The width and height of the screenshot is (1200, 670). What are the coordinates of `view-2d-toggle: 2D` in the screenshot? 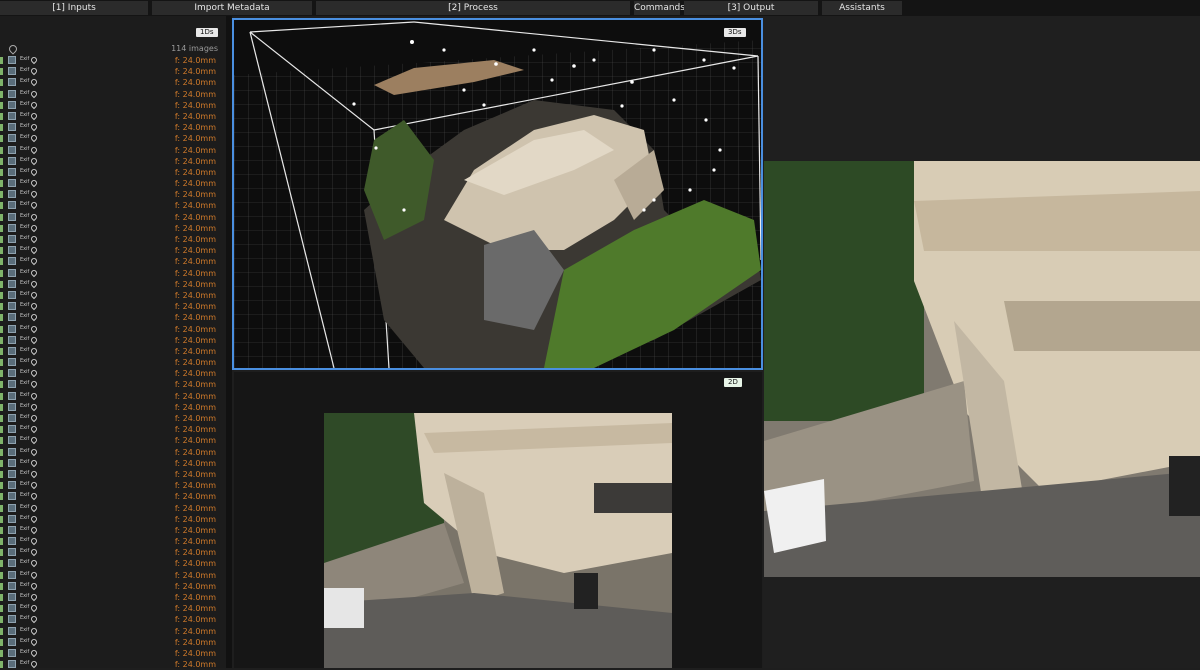 It's located at (733, 382).